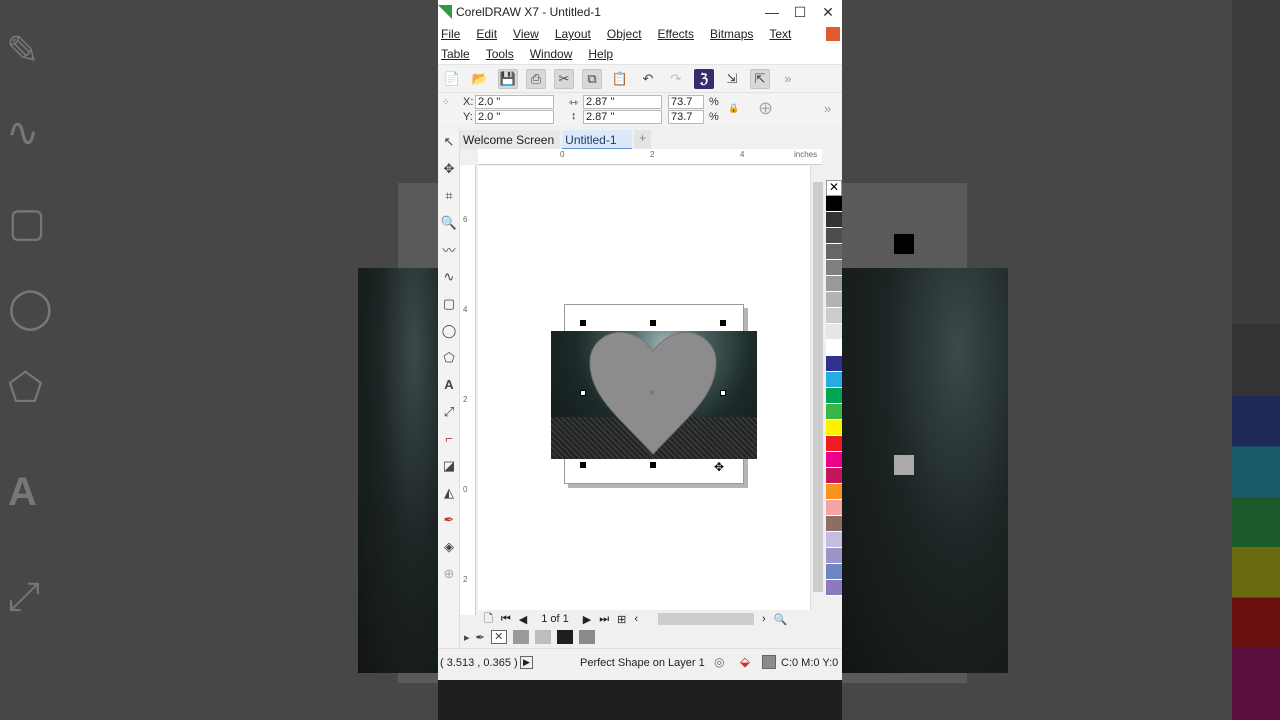  I want to click on status-play-icon: ▶, so click(526, 662).